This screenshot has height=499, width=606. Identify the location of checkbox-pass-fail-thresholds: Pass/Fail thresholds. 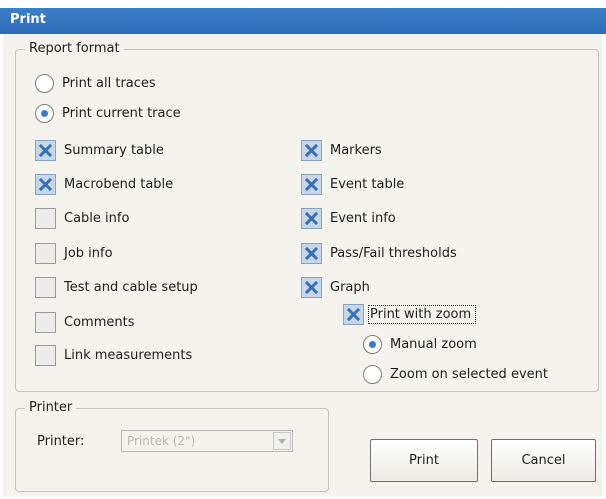
(379, 253).